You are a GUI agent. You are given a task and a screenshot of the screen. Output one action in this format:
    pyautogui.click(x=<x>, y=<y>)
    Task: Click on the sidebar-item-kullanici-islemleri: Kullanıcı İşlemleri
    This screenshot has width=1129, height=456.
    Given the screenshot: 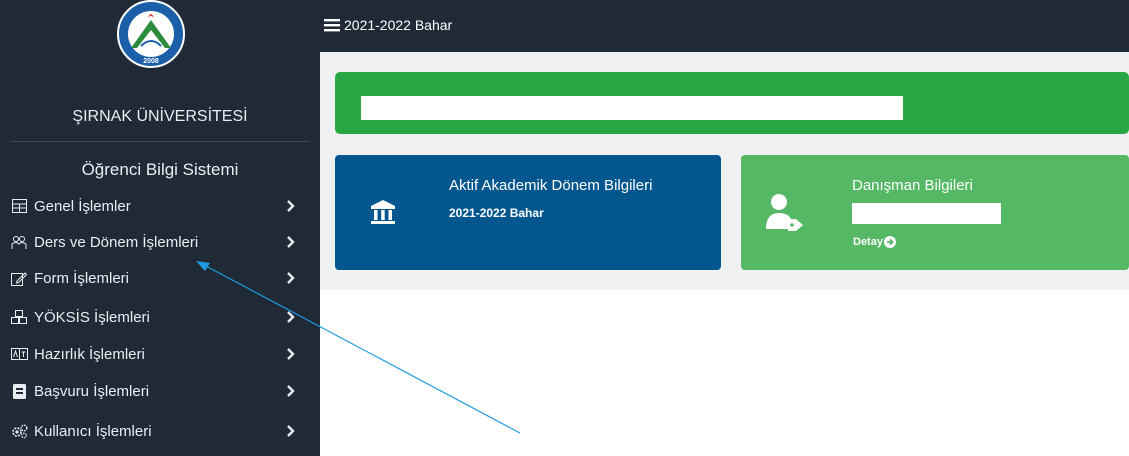 What is the action you would take?
    pyautogui.click(x=160, y=431)
    